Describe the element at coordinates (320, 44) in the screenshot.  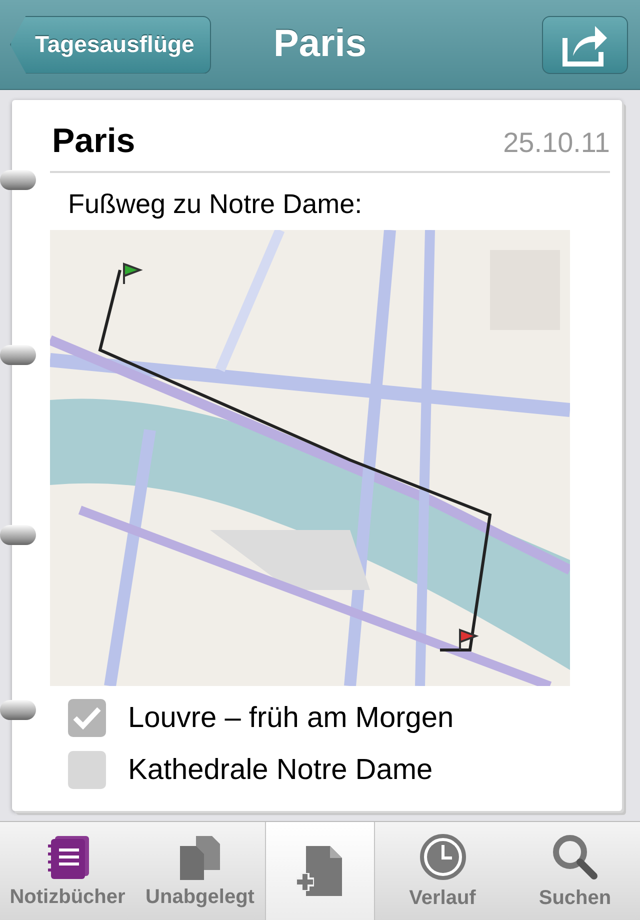
I see `page-title: Paris` at that location.